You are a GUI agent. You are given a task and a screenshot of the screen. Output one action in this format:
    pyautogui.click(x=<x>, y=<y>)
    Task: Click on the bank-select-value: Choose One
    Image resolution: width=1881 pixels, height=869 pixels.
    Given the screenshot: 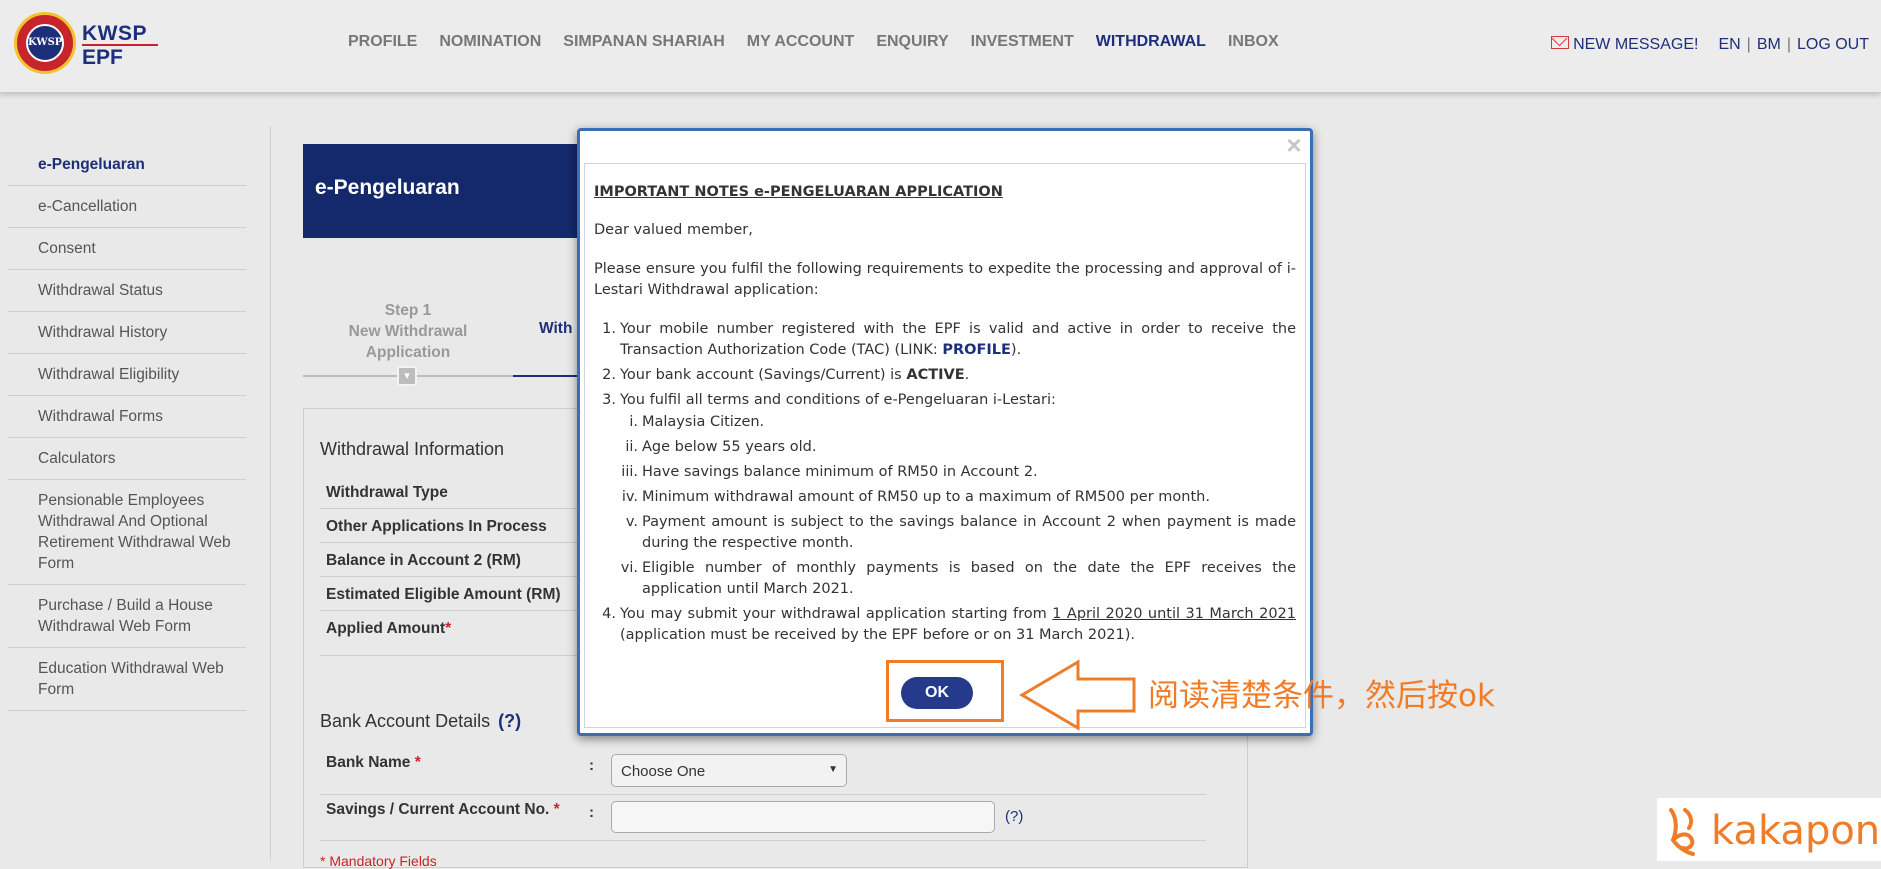 What is the action you would take?
    pyautogui.click(x=663, y=771)
    